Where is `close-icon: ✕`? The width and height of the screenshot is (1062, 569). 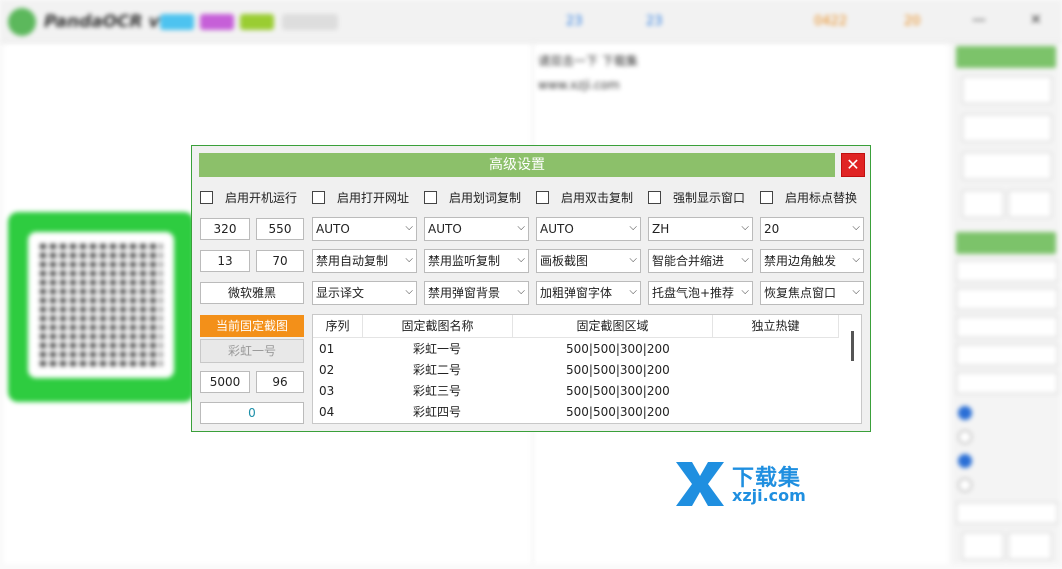
close-icon: ✕ is located at coordinates (853, 165).